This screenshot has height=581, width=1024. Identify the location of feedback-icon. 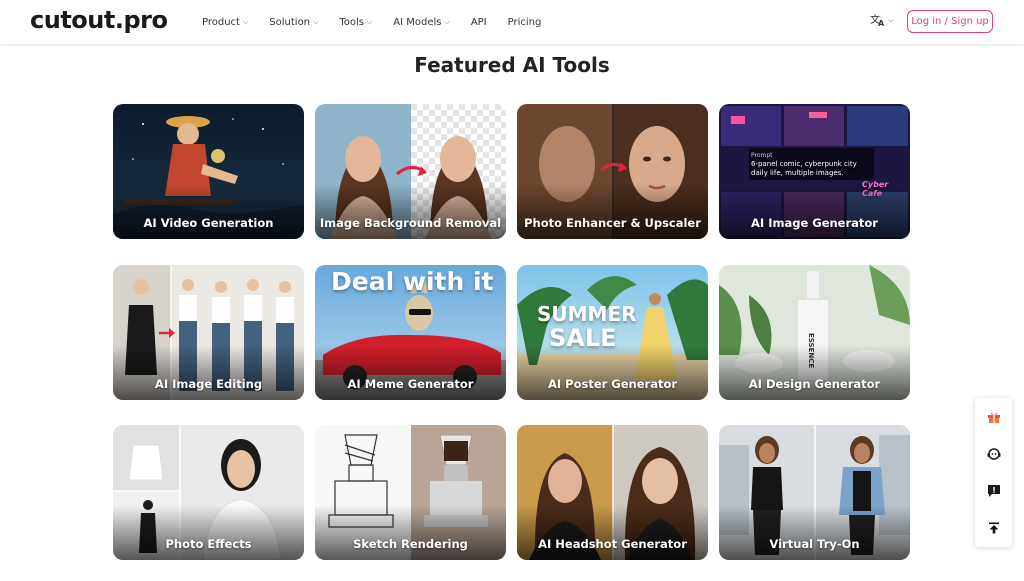
(993, 490).